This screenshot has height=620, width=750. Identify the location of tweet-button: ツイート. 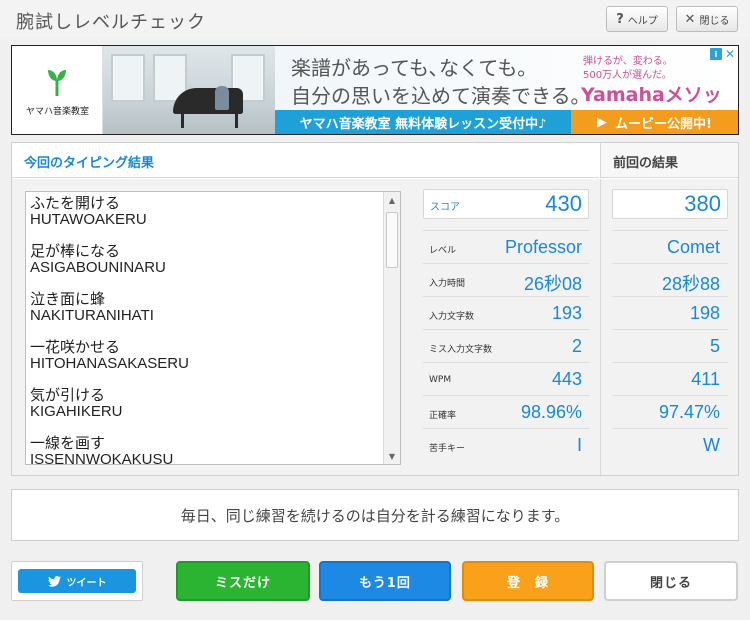
(77, 581).